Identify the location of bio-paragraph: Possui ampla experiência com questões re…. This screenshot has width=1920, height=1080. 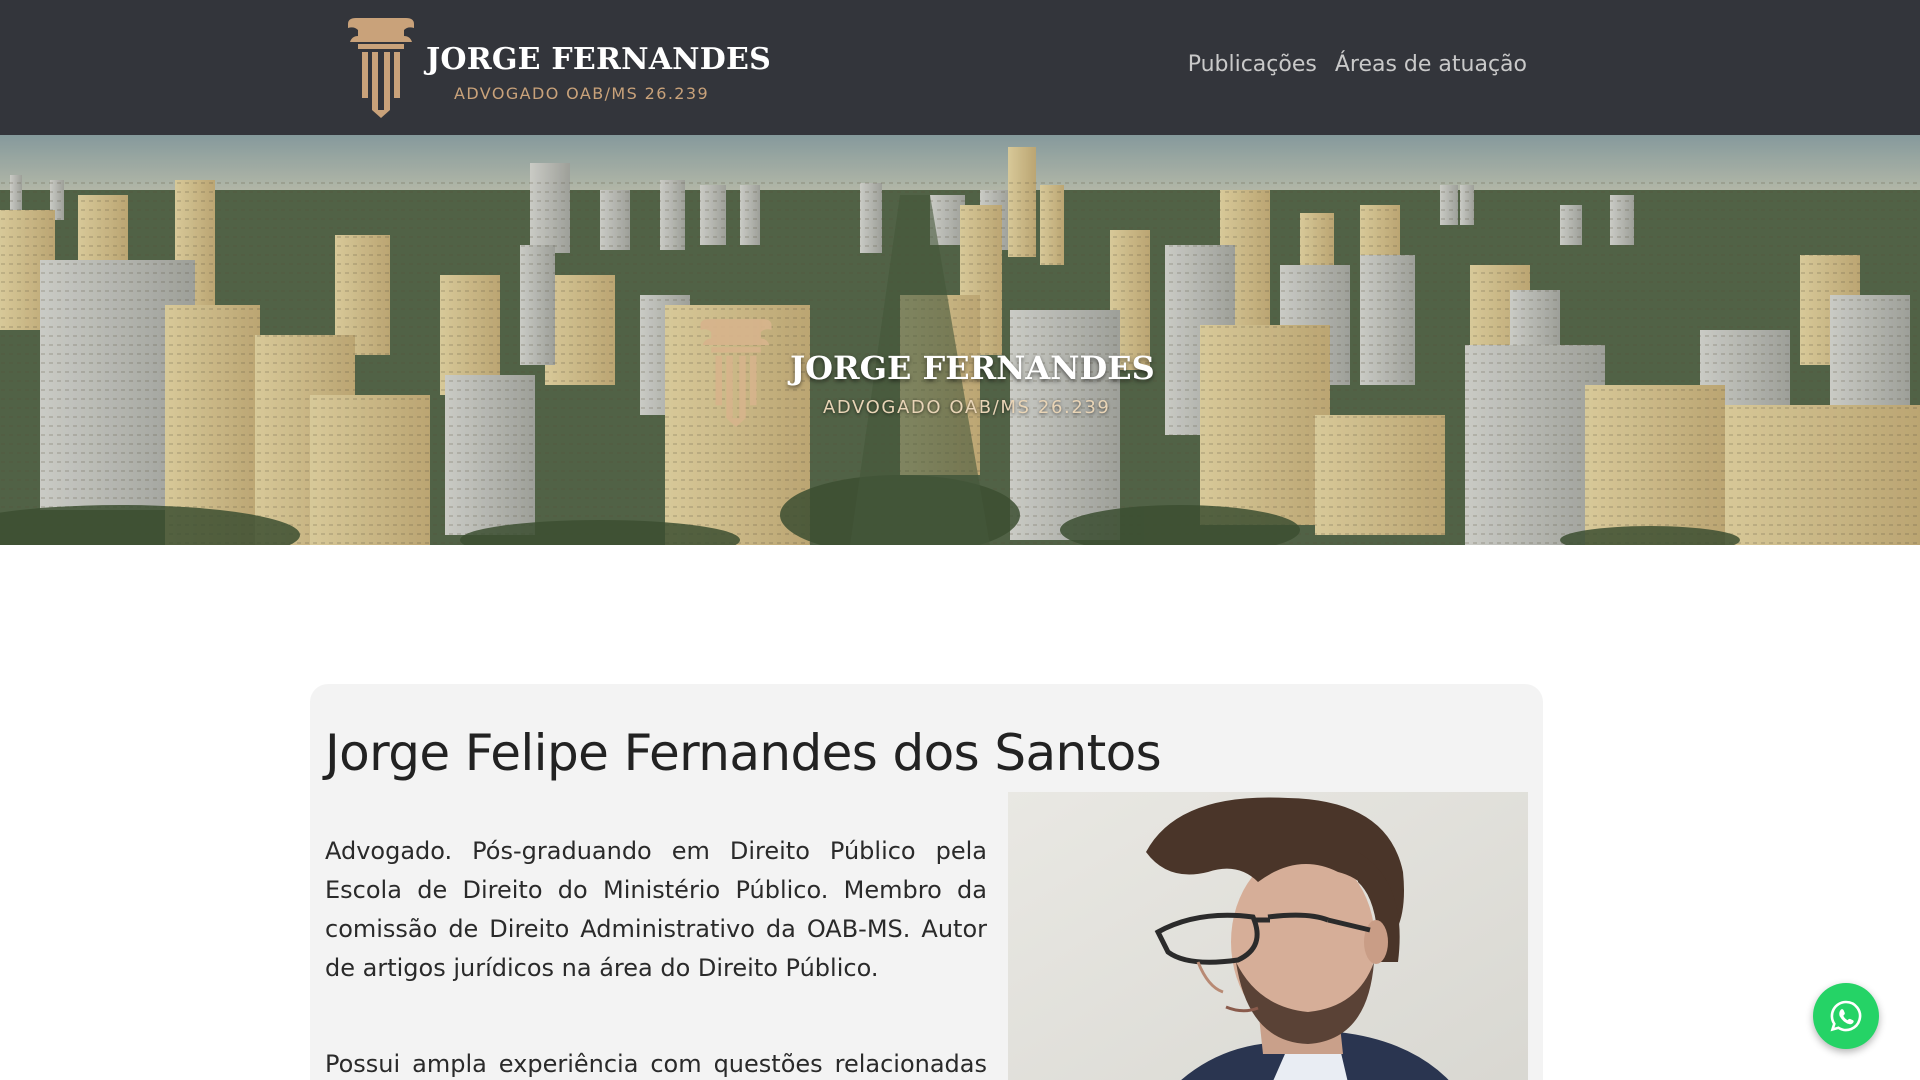
(656, 1064).